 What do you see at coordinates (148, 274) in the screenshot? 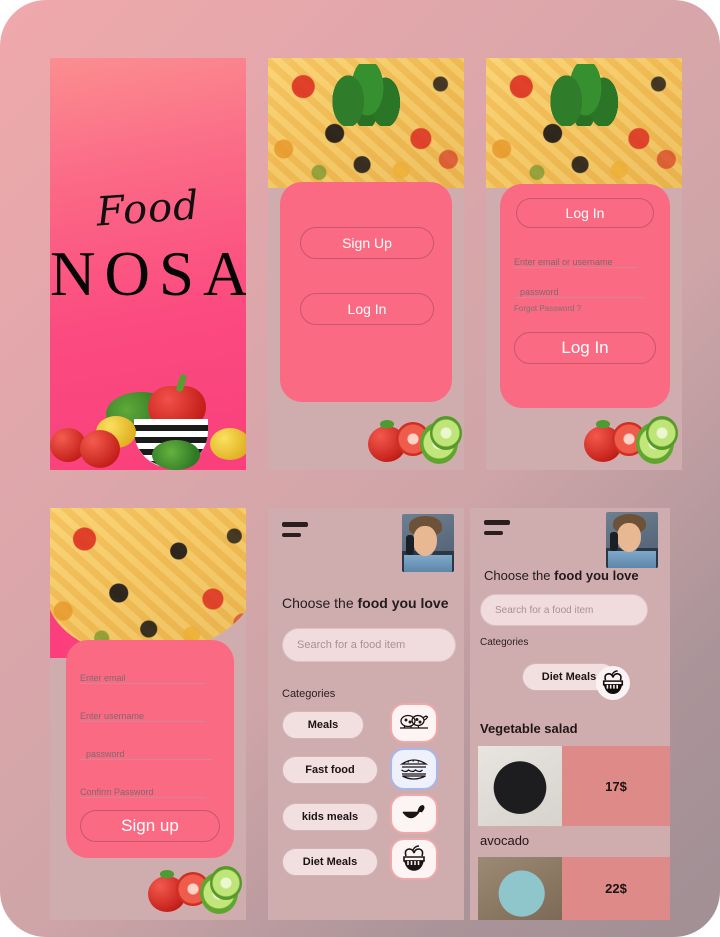
I see `brand-name: NOSA` at bounding box center [148, 274].